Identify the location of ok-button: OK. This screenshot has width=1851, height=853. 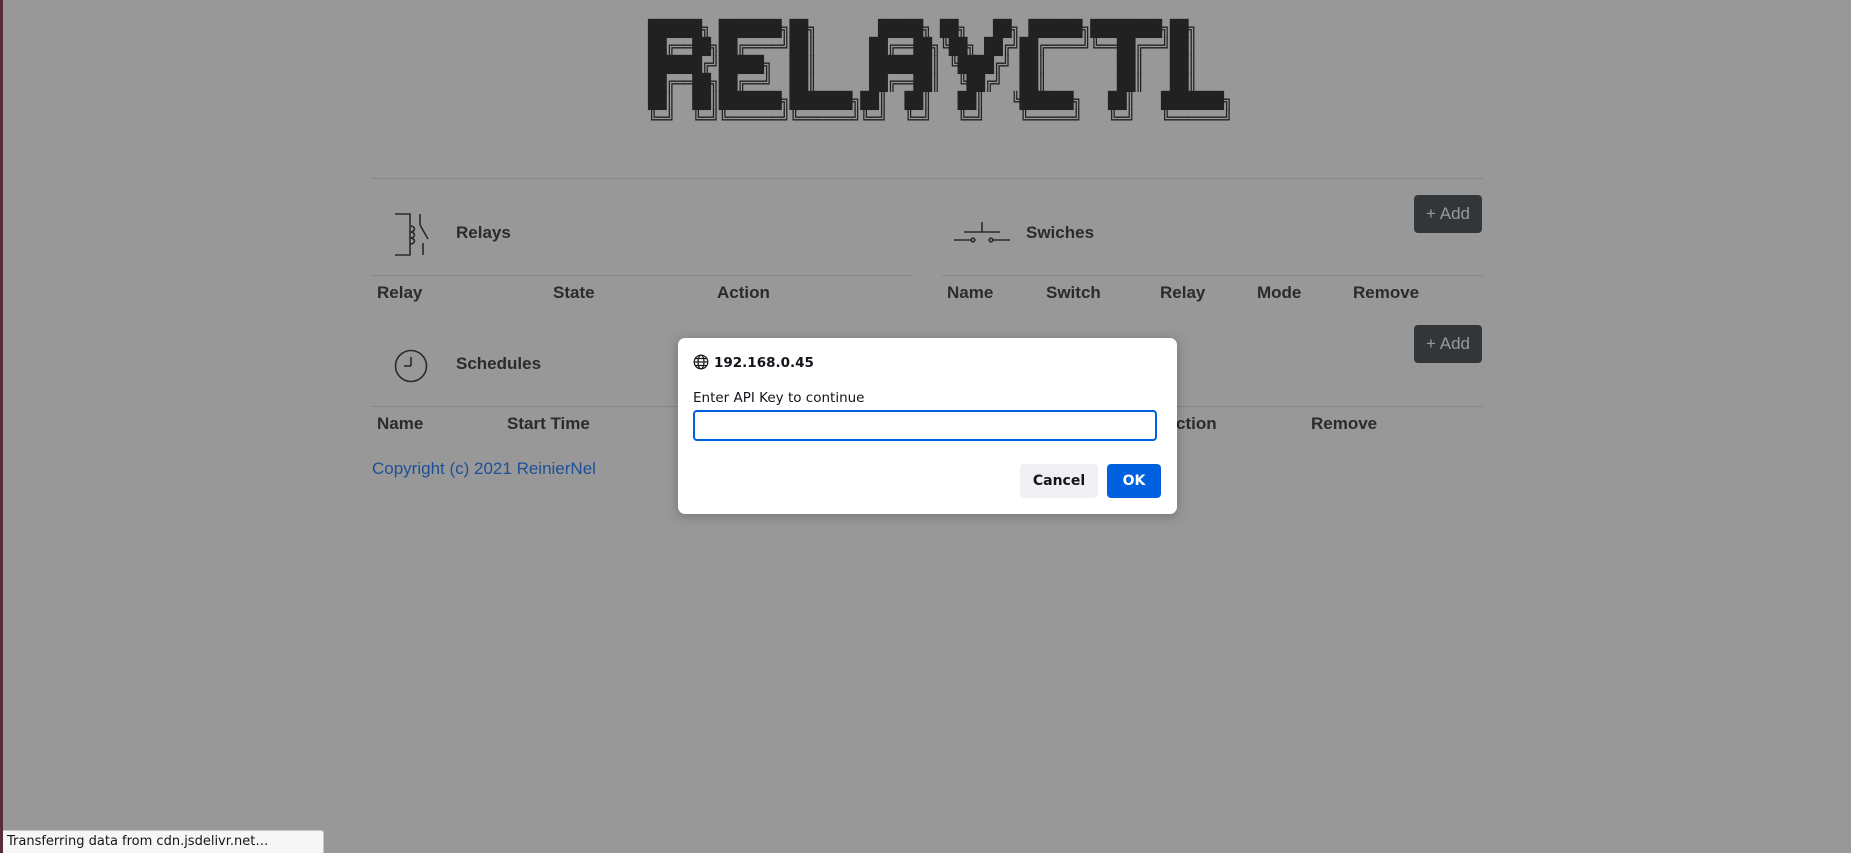
(1134, 481).